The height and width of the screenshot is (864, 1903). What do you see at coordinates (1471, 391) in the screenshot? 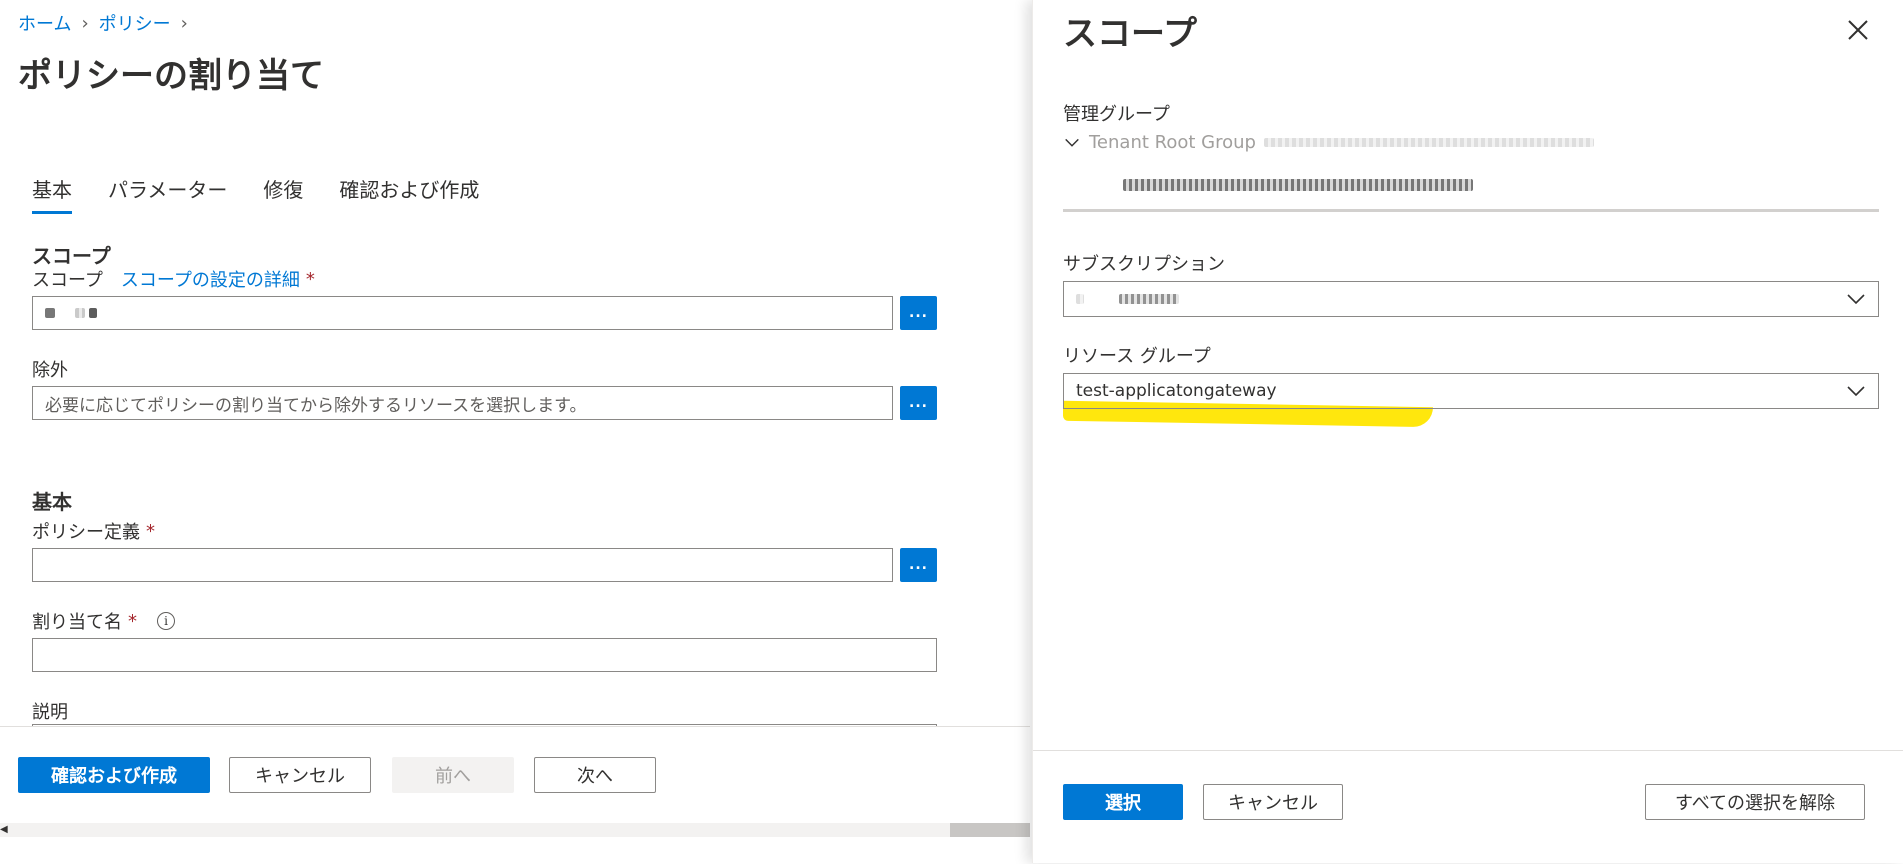
I see `resource-group-dropdown: test-applicatongateway` at bounding box center [1471, 391].